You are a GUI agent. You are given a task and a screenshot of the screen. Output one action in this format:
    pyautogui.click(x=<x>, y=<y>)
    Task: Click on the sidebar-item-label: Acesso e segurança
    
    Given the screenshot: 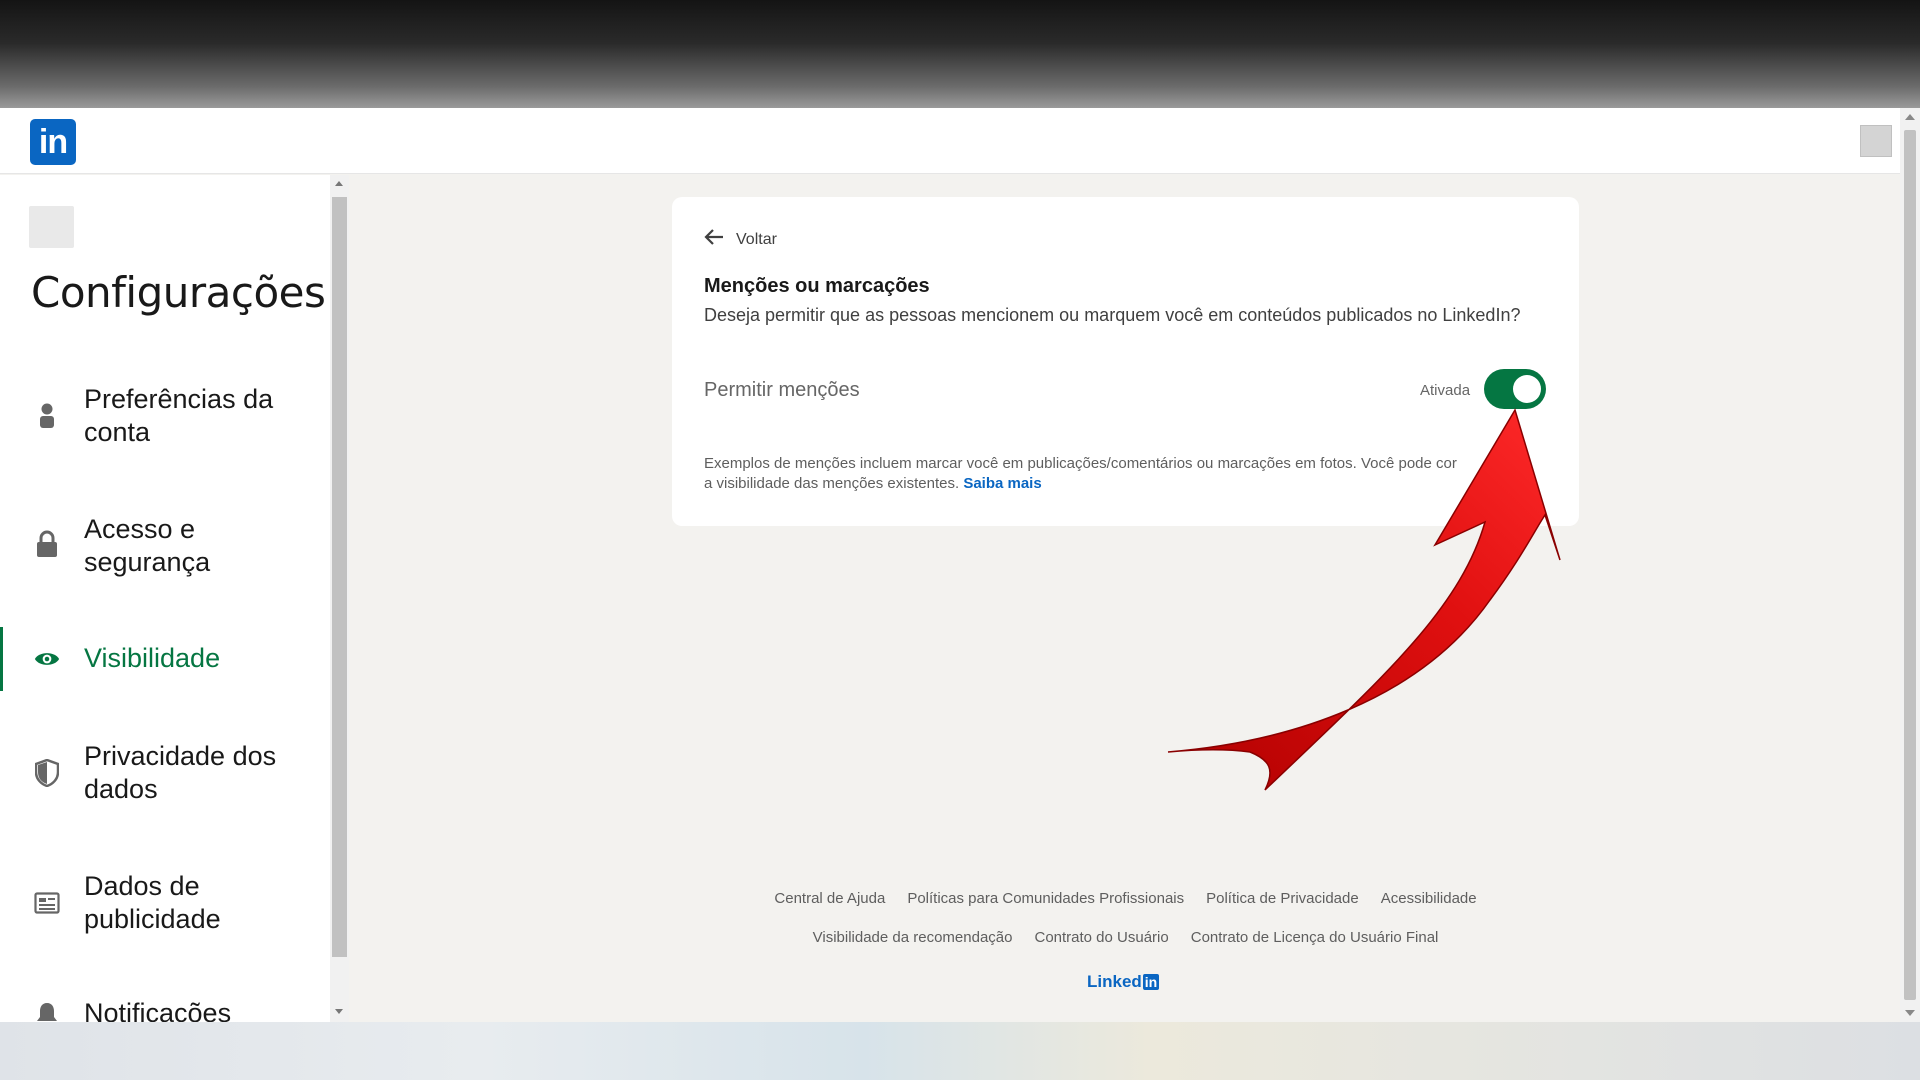 What is the action you would take?
    pyautogui.click(x=147, y=545)
    